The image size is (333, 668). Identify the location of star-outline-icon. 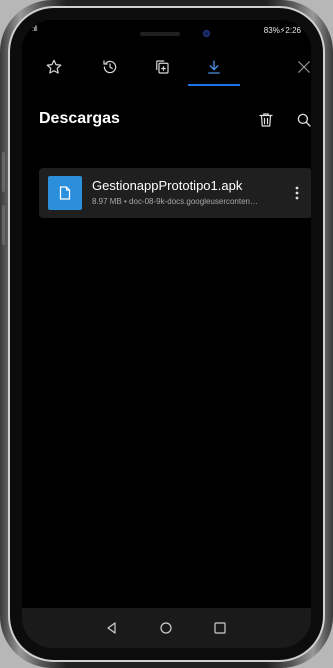
(54, 66).